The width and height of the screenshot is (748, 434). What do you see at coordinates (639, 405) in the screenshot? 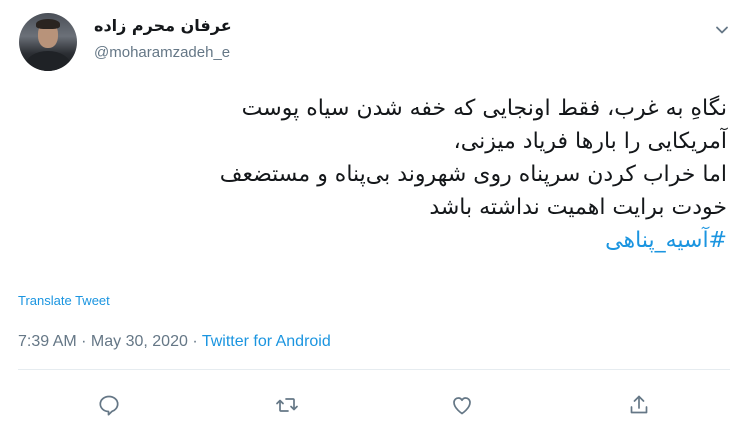
I see `share-icon` at bounding box center [639, 405].